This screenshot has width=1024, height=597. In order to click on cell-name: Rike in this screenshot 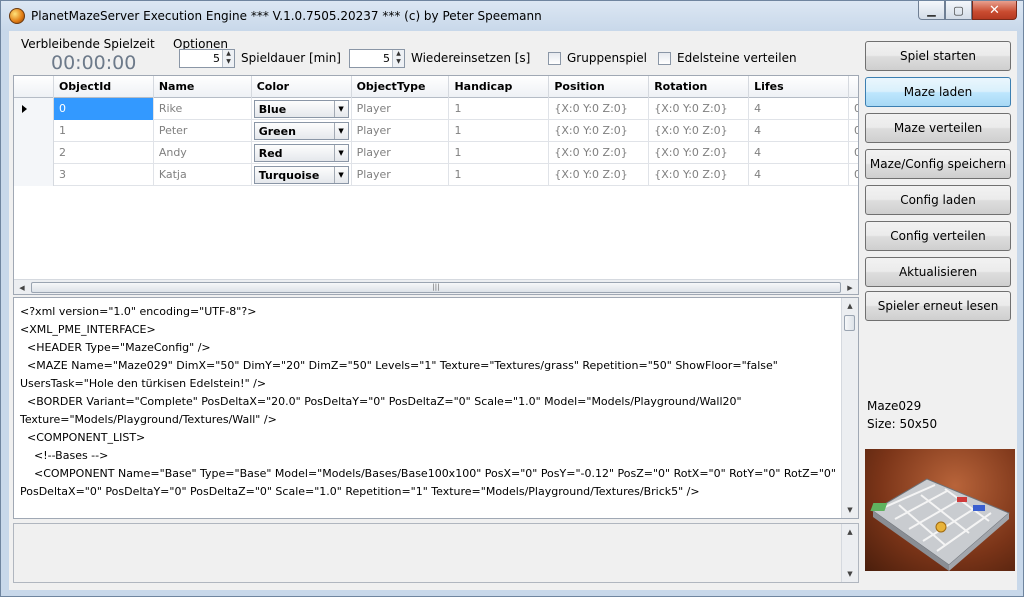, I will do `click(203, 109)`.